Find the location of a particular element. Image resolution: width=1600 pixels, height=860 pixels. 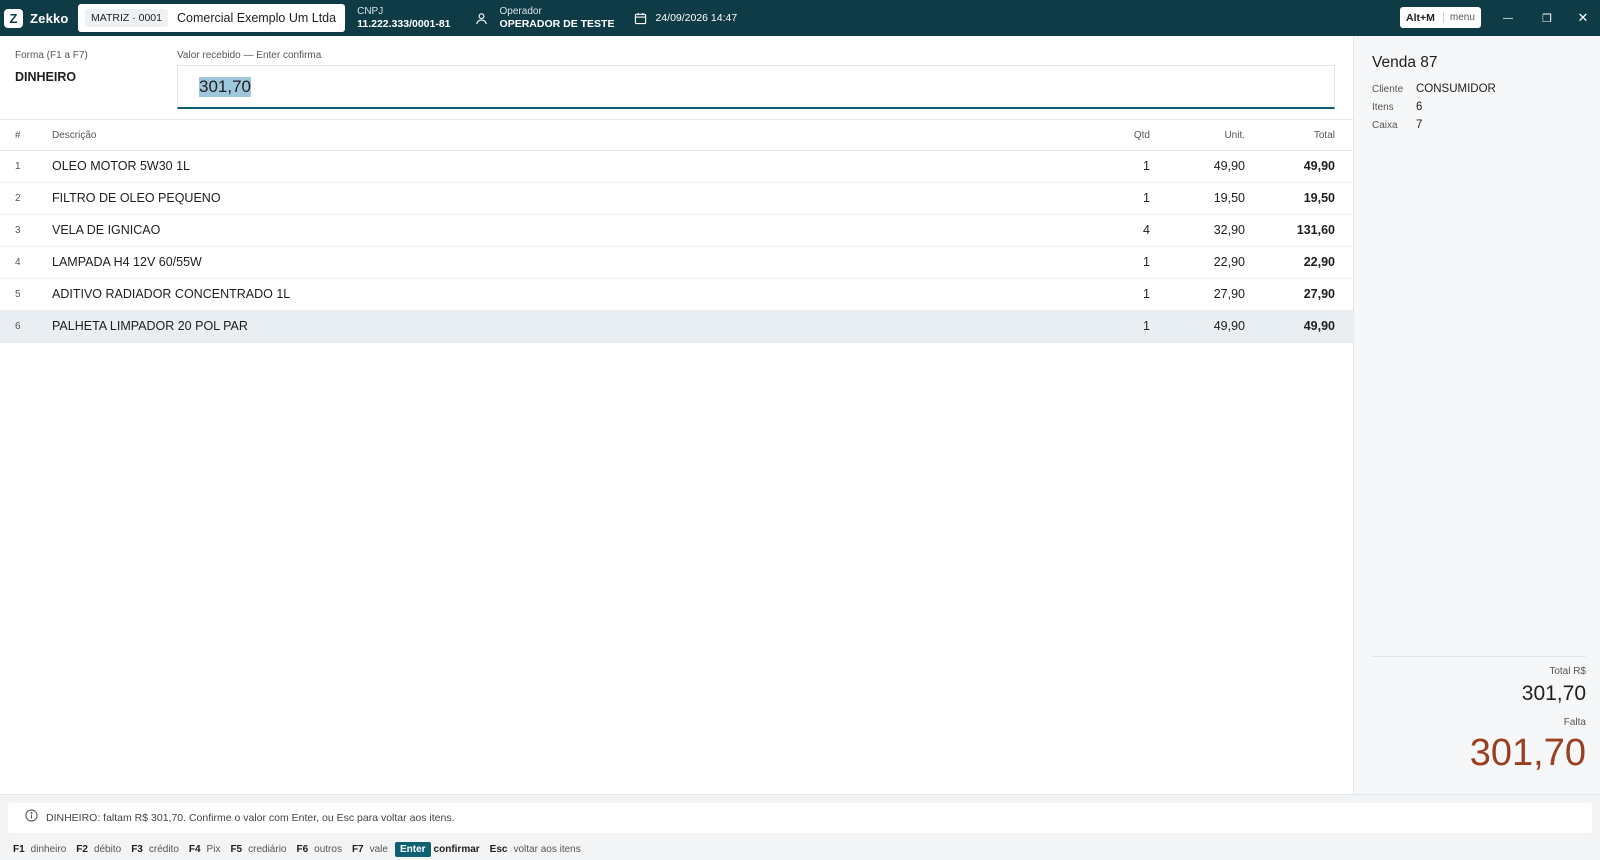

zekko-logo-icon: Z is located at coordinates (13, 18).